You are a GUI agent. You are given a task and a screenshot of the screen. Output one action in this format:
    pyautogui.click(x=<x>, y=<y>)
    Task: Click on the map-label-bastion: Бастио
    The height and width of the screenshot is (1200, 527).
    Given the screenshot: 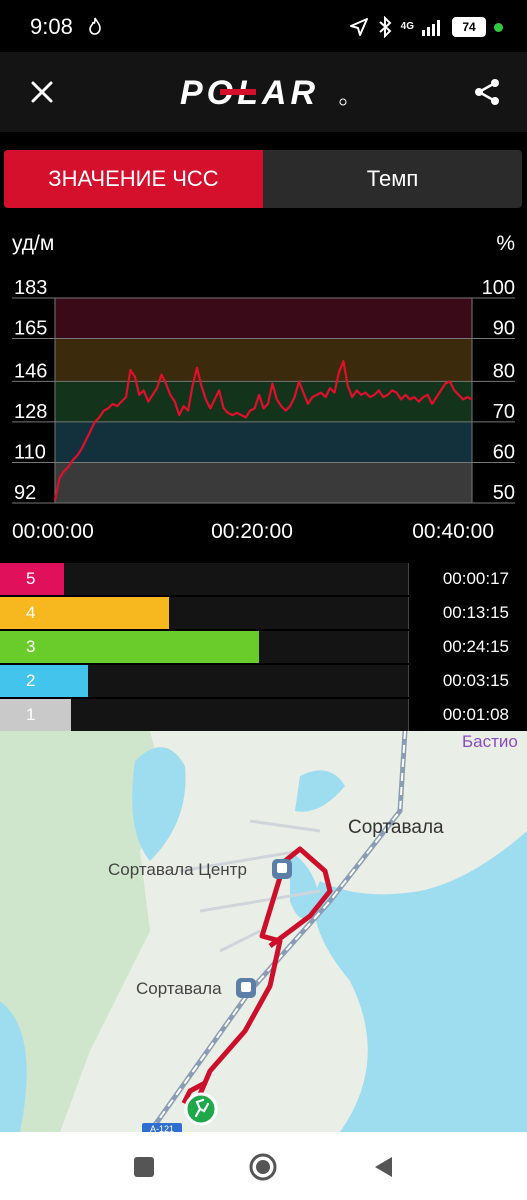 What is the action you would take?
    pyautogui.click(x=490, y=741)
    